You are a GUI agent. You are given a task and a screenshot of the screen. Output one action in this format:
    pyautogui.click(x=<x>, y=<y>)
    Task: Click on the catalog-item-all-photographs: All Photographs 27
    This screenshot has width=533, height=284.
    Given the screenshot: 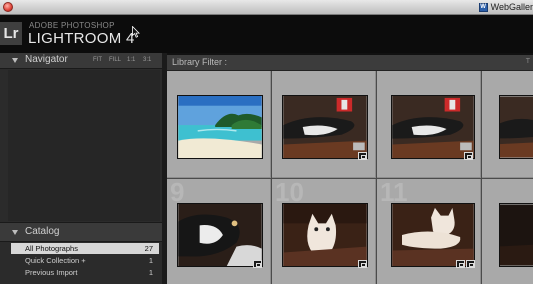 What is the action you would take?
    pyautogui.click(x=85, y=248)
    